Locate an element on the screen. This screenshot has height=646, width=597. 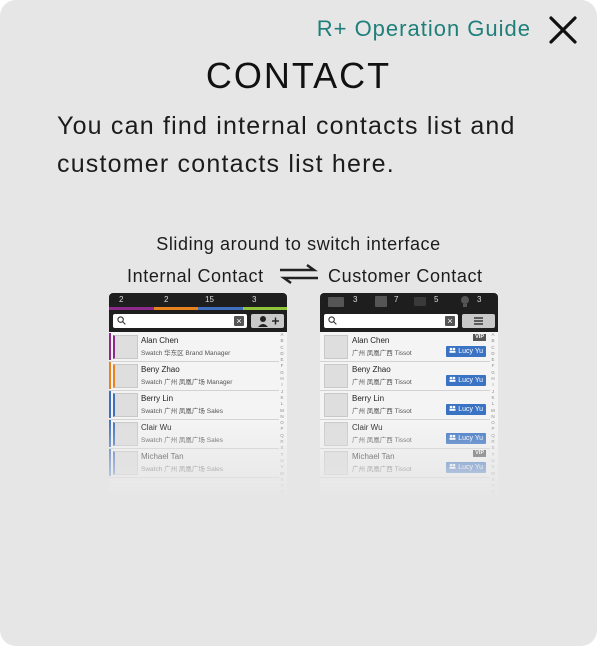
contact-row: Beny Zhao Swatch 广州 凤凰广场 Manager is located at coordinates (194, 376).